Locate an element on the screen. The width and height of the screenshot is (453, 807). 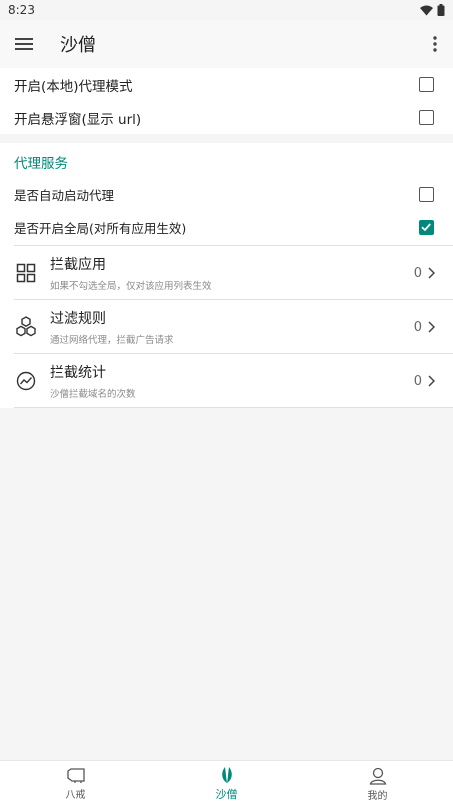
app-bar: 沙僧 is located at coordinates (226, 44).